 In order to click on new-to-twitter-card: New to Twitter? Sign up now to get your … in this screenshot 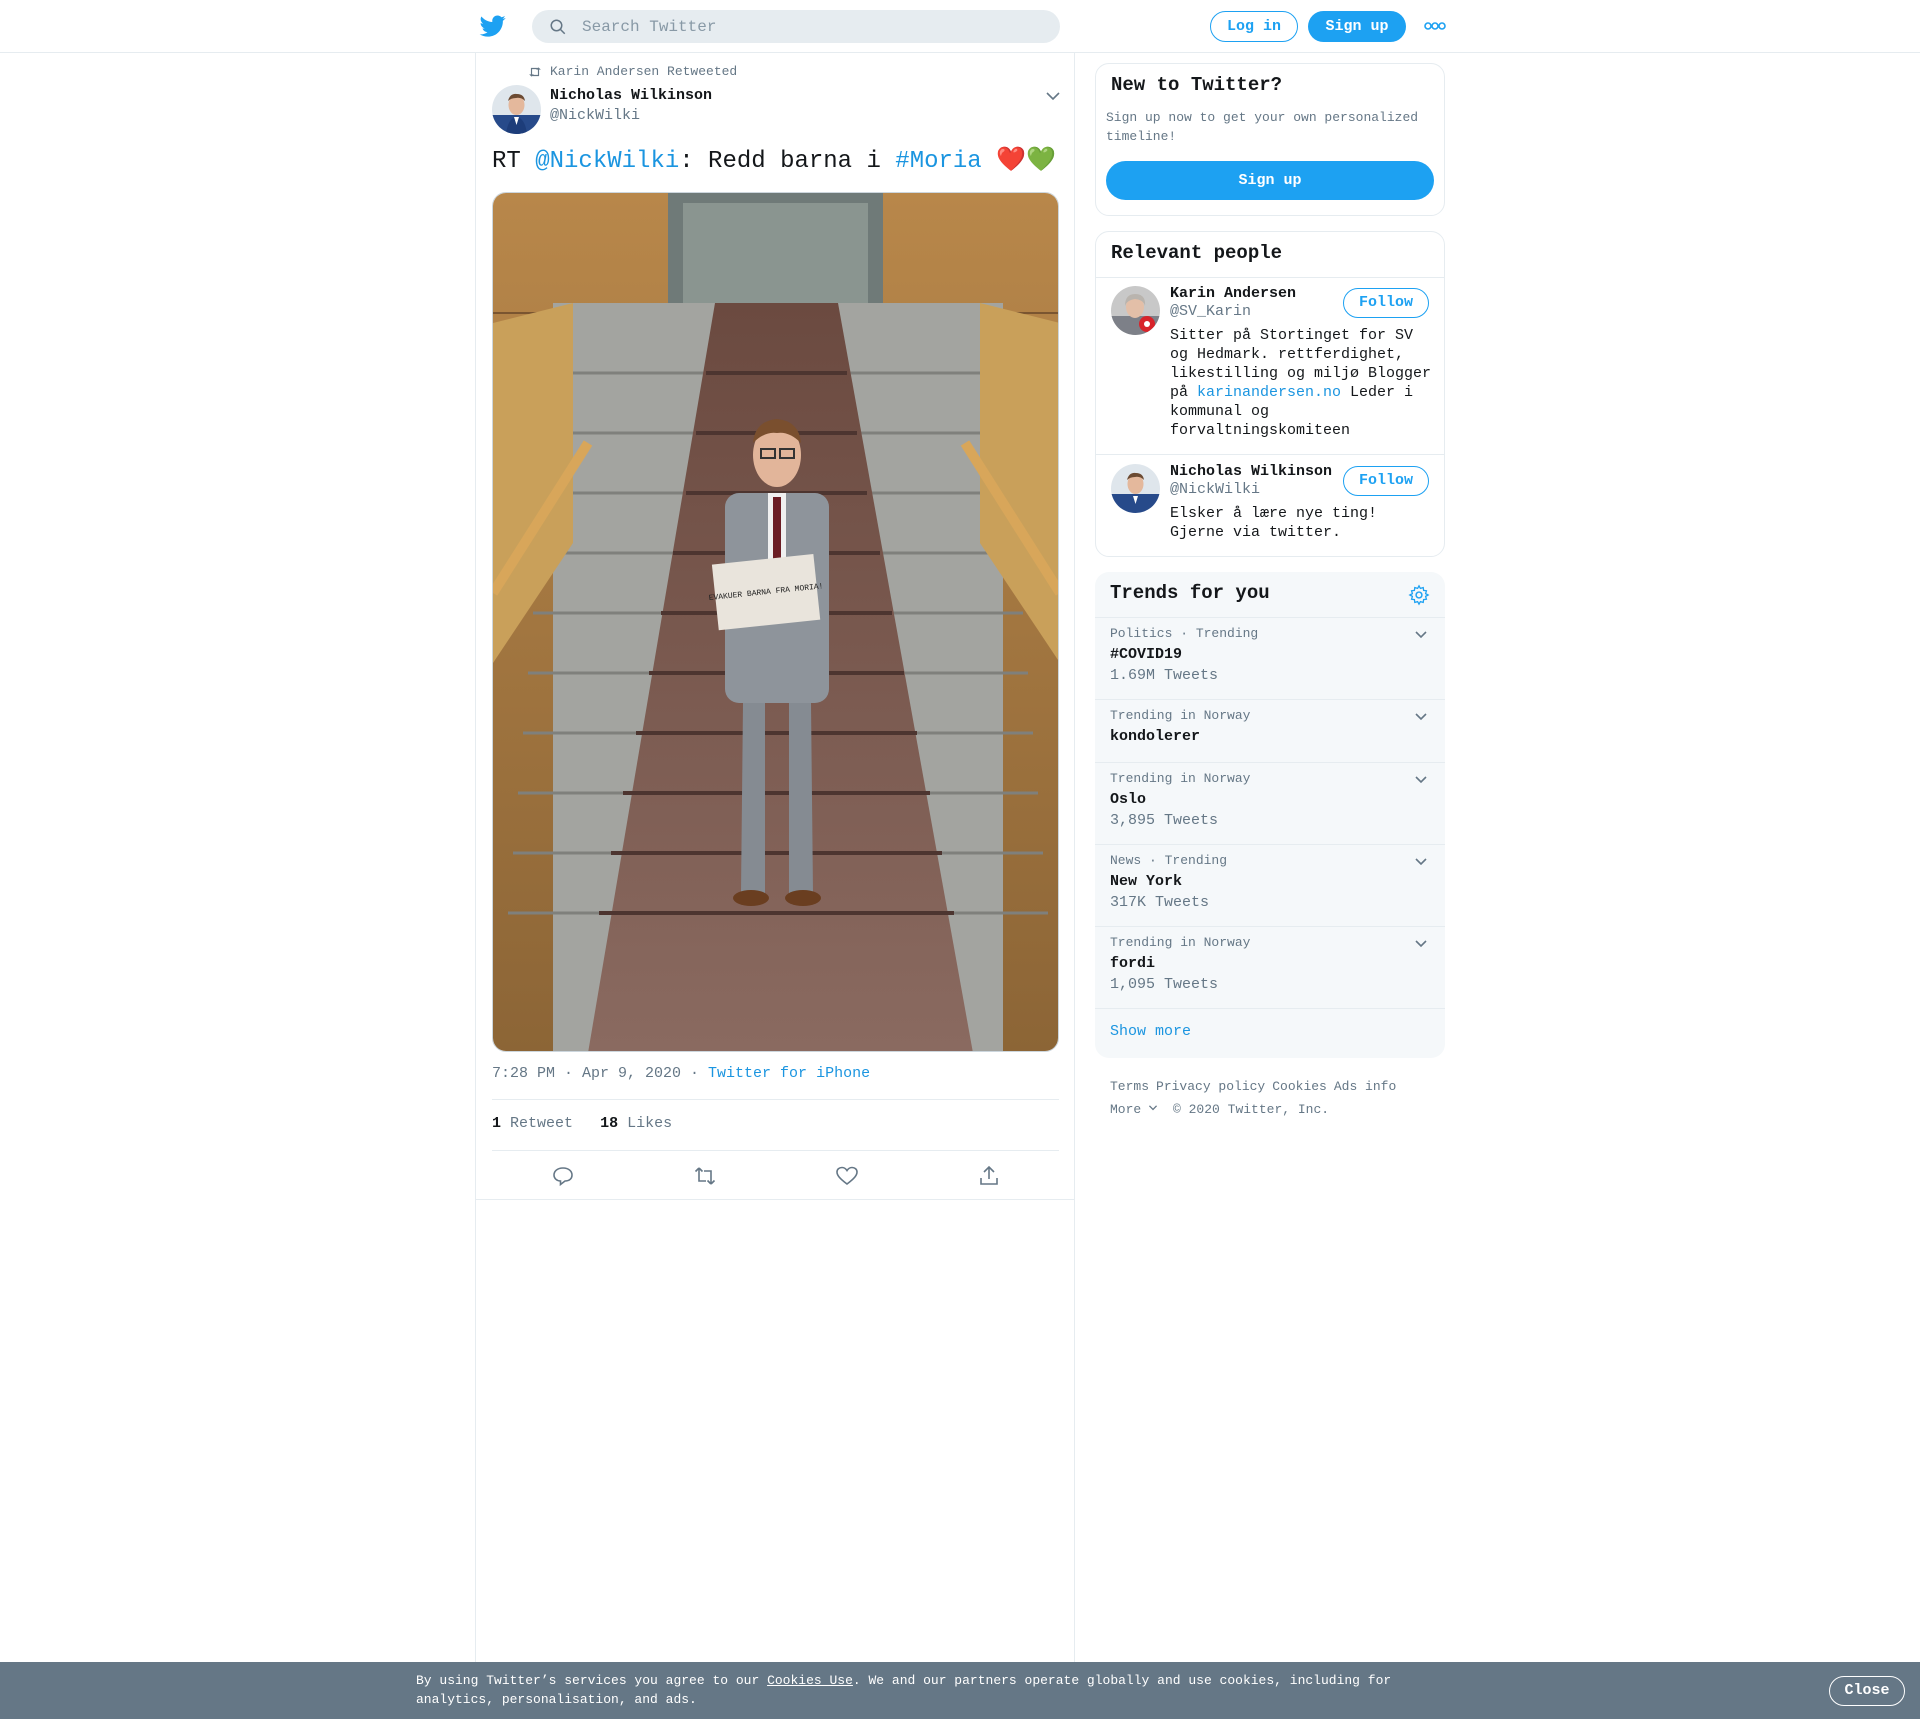, I will do `click(1270, 139)`.